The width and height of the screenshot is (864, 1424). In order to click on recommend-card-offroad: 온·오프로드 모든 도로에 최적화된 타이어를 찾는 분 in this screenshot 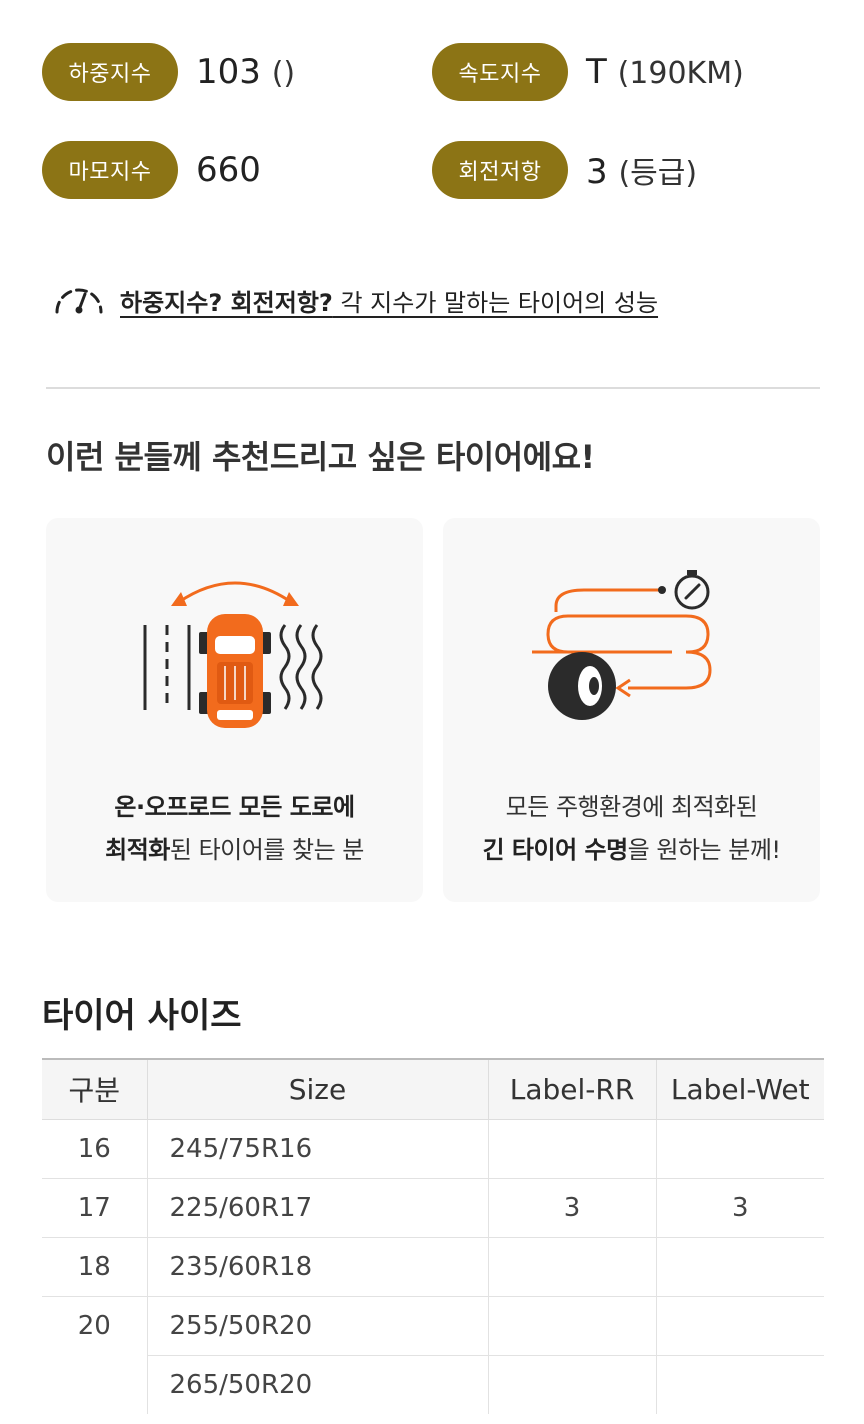, I will do `click(234, 710)`.